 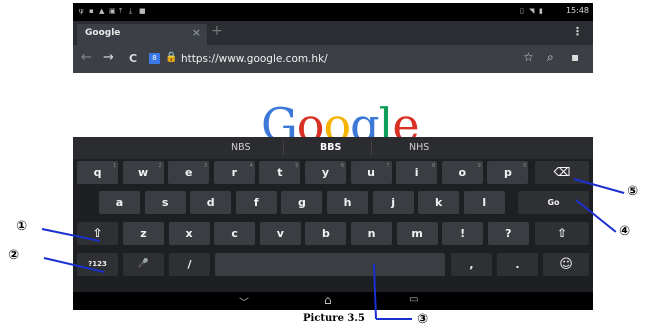 I want to click on callout-number-2: ②, so click(x=14, y=255).